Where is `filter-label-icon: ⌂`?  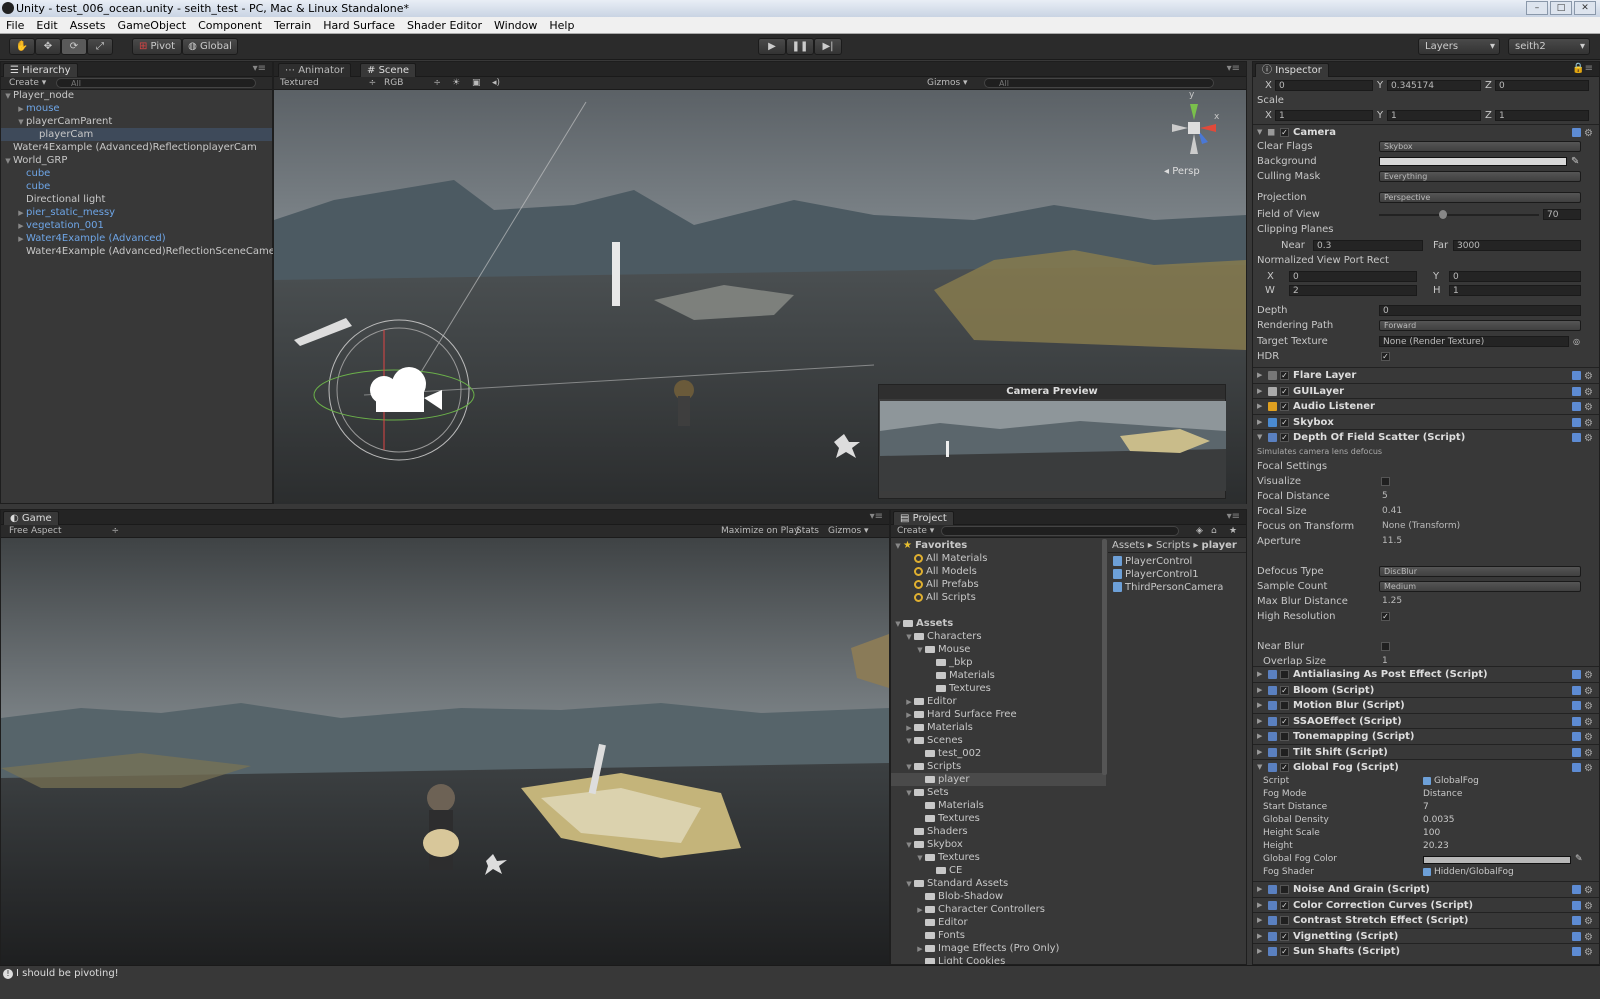
filter-label-icon: ⌂ is located at coordinates (1214, 531).